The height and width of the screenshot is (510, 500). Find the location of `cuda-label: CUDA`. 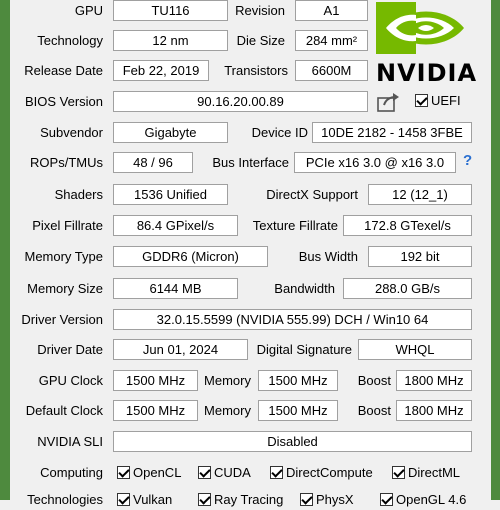

cuda-label: CUDA is located at coordinates (232, 472).